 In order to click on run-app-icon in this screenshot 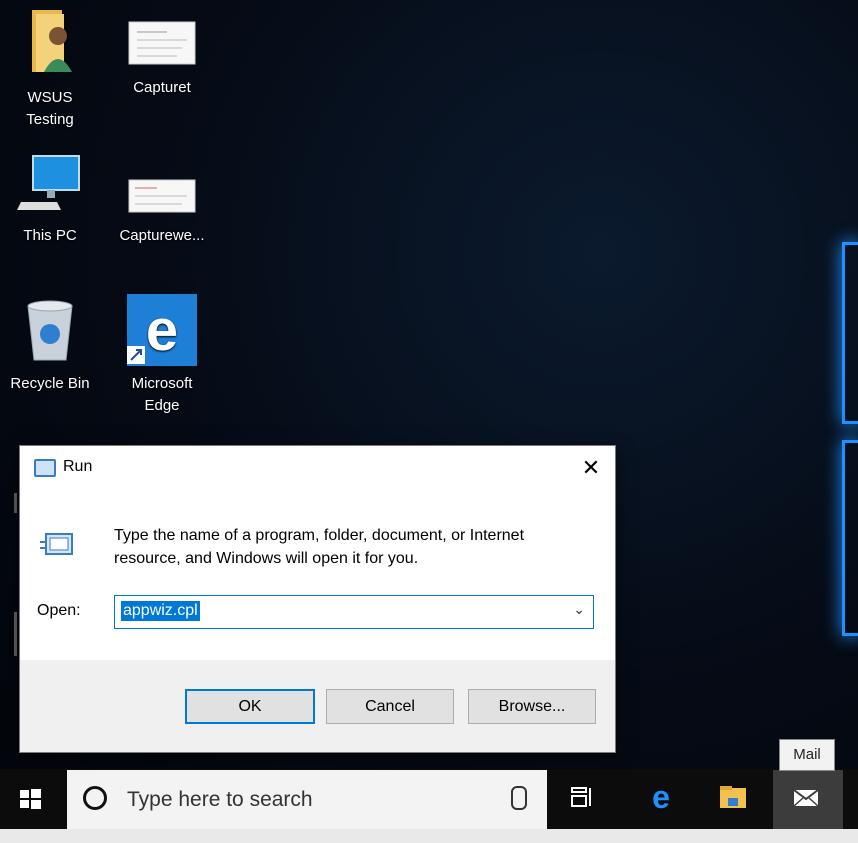, I will do `click(56, 544)`.